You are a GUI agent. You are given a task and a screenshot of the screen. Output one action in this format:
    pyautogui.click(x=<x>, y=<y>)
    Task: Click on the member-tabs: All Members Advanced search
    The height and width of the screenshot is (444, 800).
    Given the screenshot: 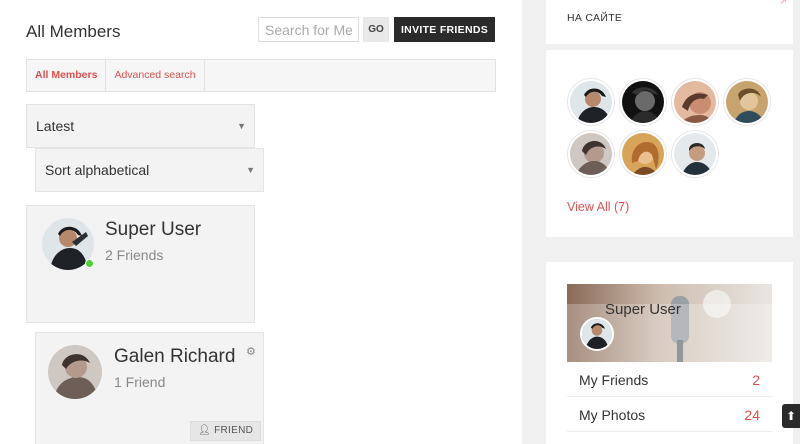 What is the action you would take?
    pyautogui.click(x=261, y=75)
    